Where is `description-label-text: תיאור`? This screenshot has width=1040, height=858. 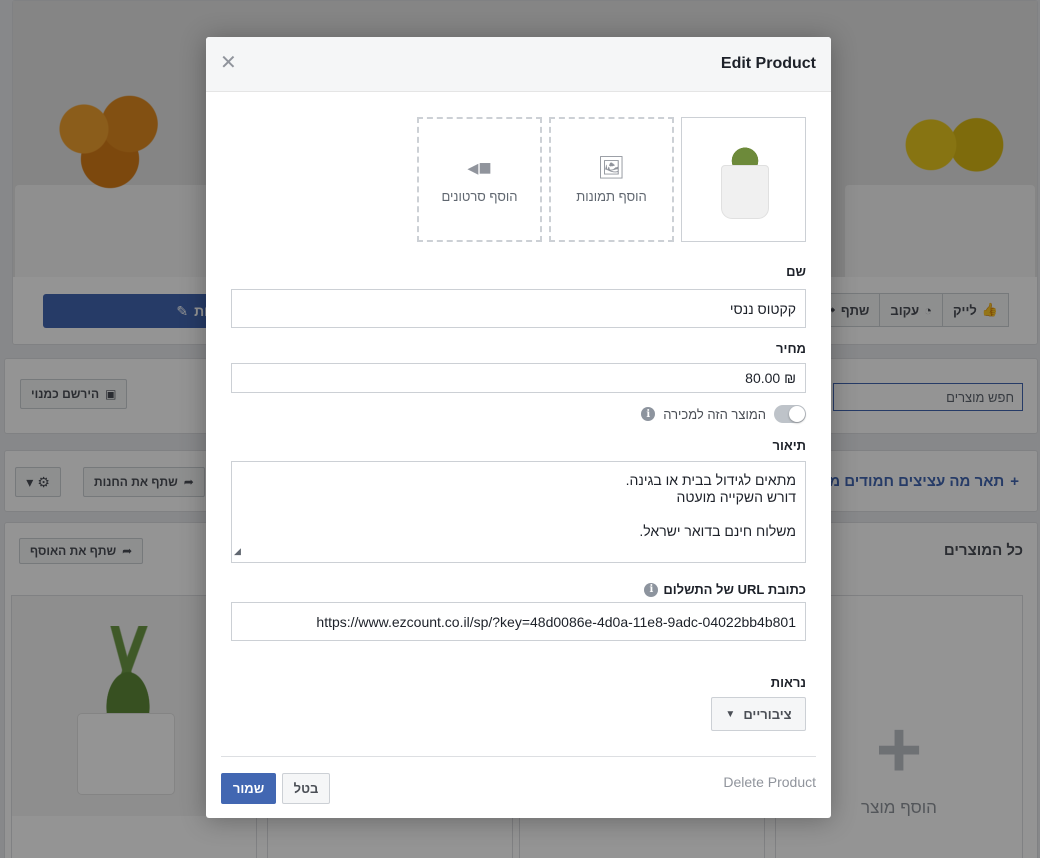
description-label-text: תיאור is located at coordinates (789, 445).